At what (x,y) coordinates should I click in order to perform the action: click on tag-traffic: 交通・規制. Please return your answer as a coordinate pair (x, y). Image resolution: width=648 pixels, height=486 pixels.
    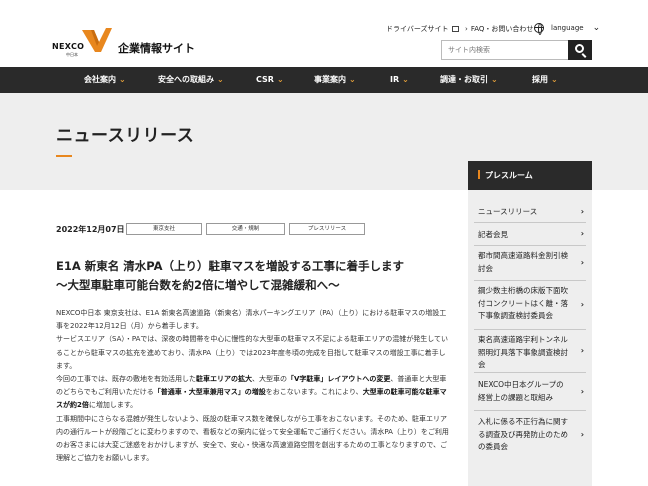
    Looking at the image, I should click on (245, 229).